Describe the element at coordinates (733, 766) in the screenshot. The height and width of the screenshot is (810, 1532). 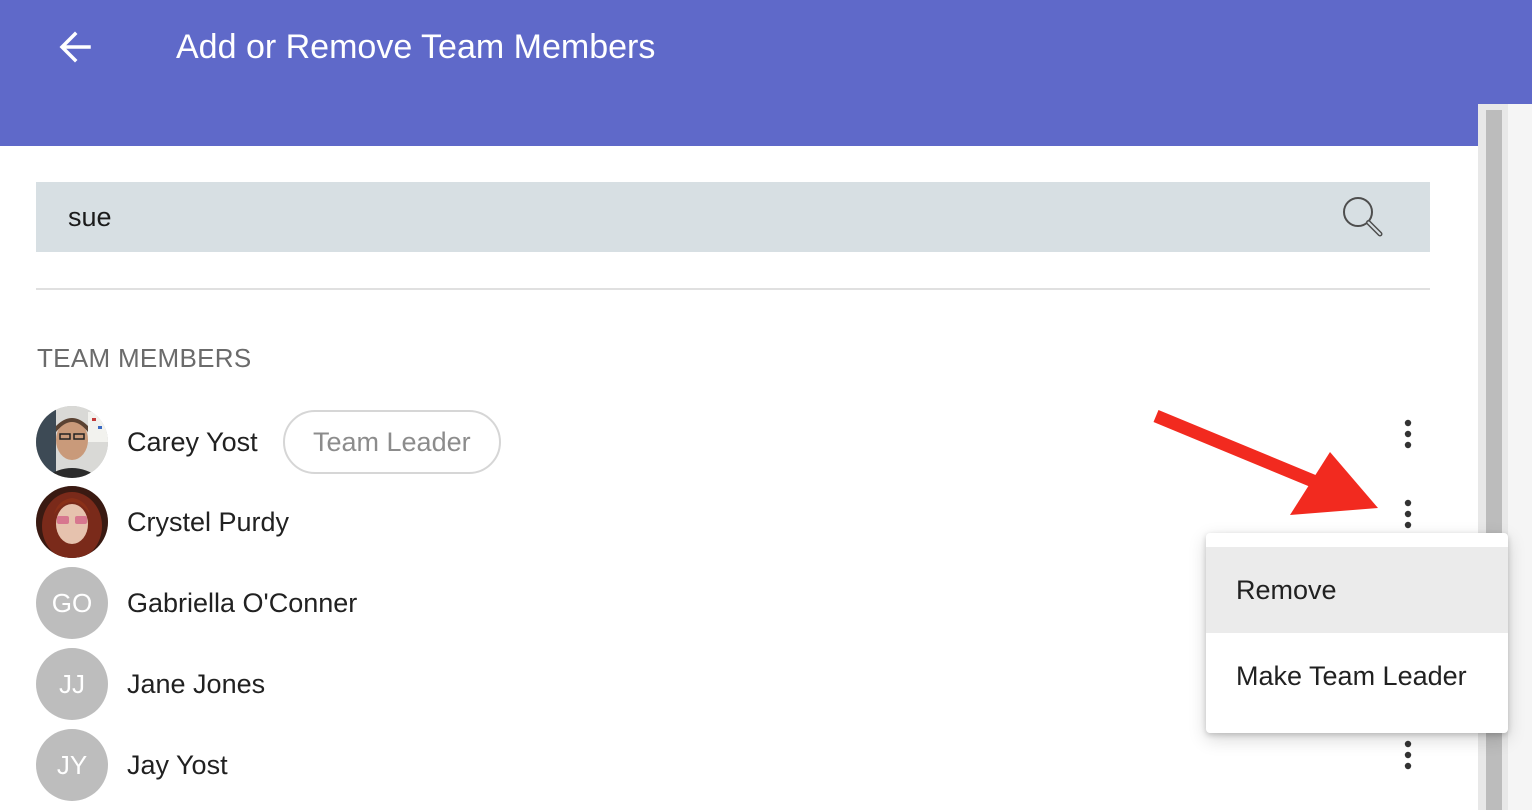
I see `member-row-jay-yost: JY Jay Yost` at that location.